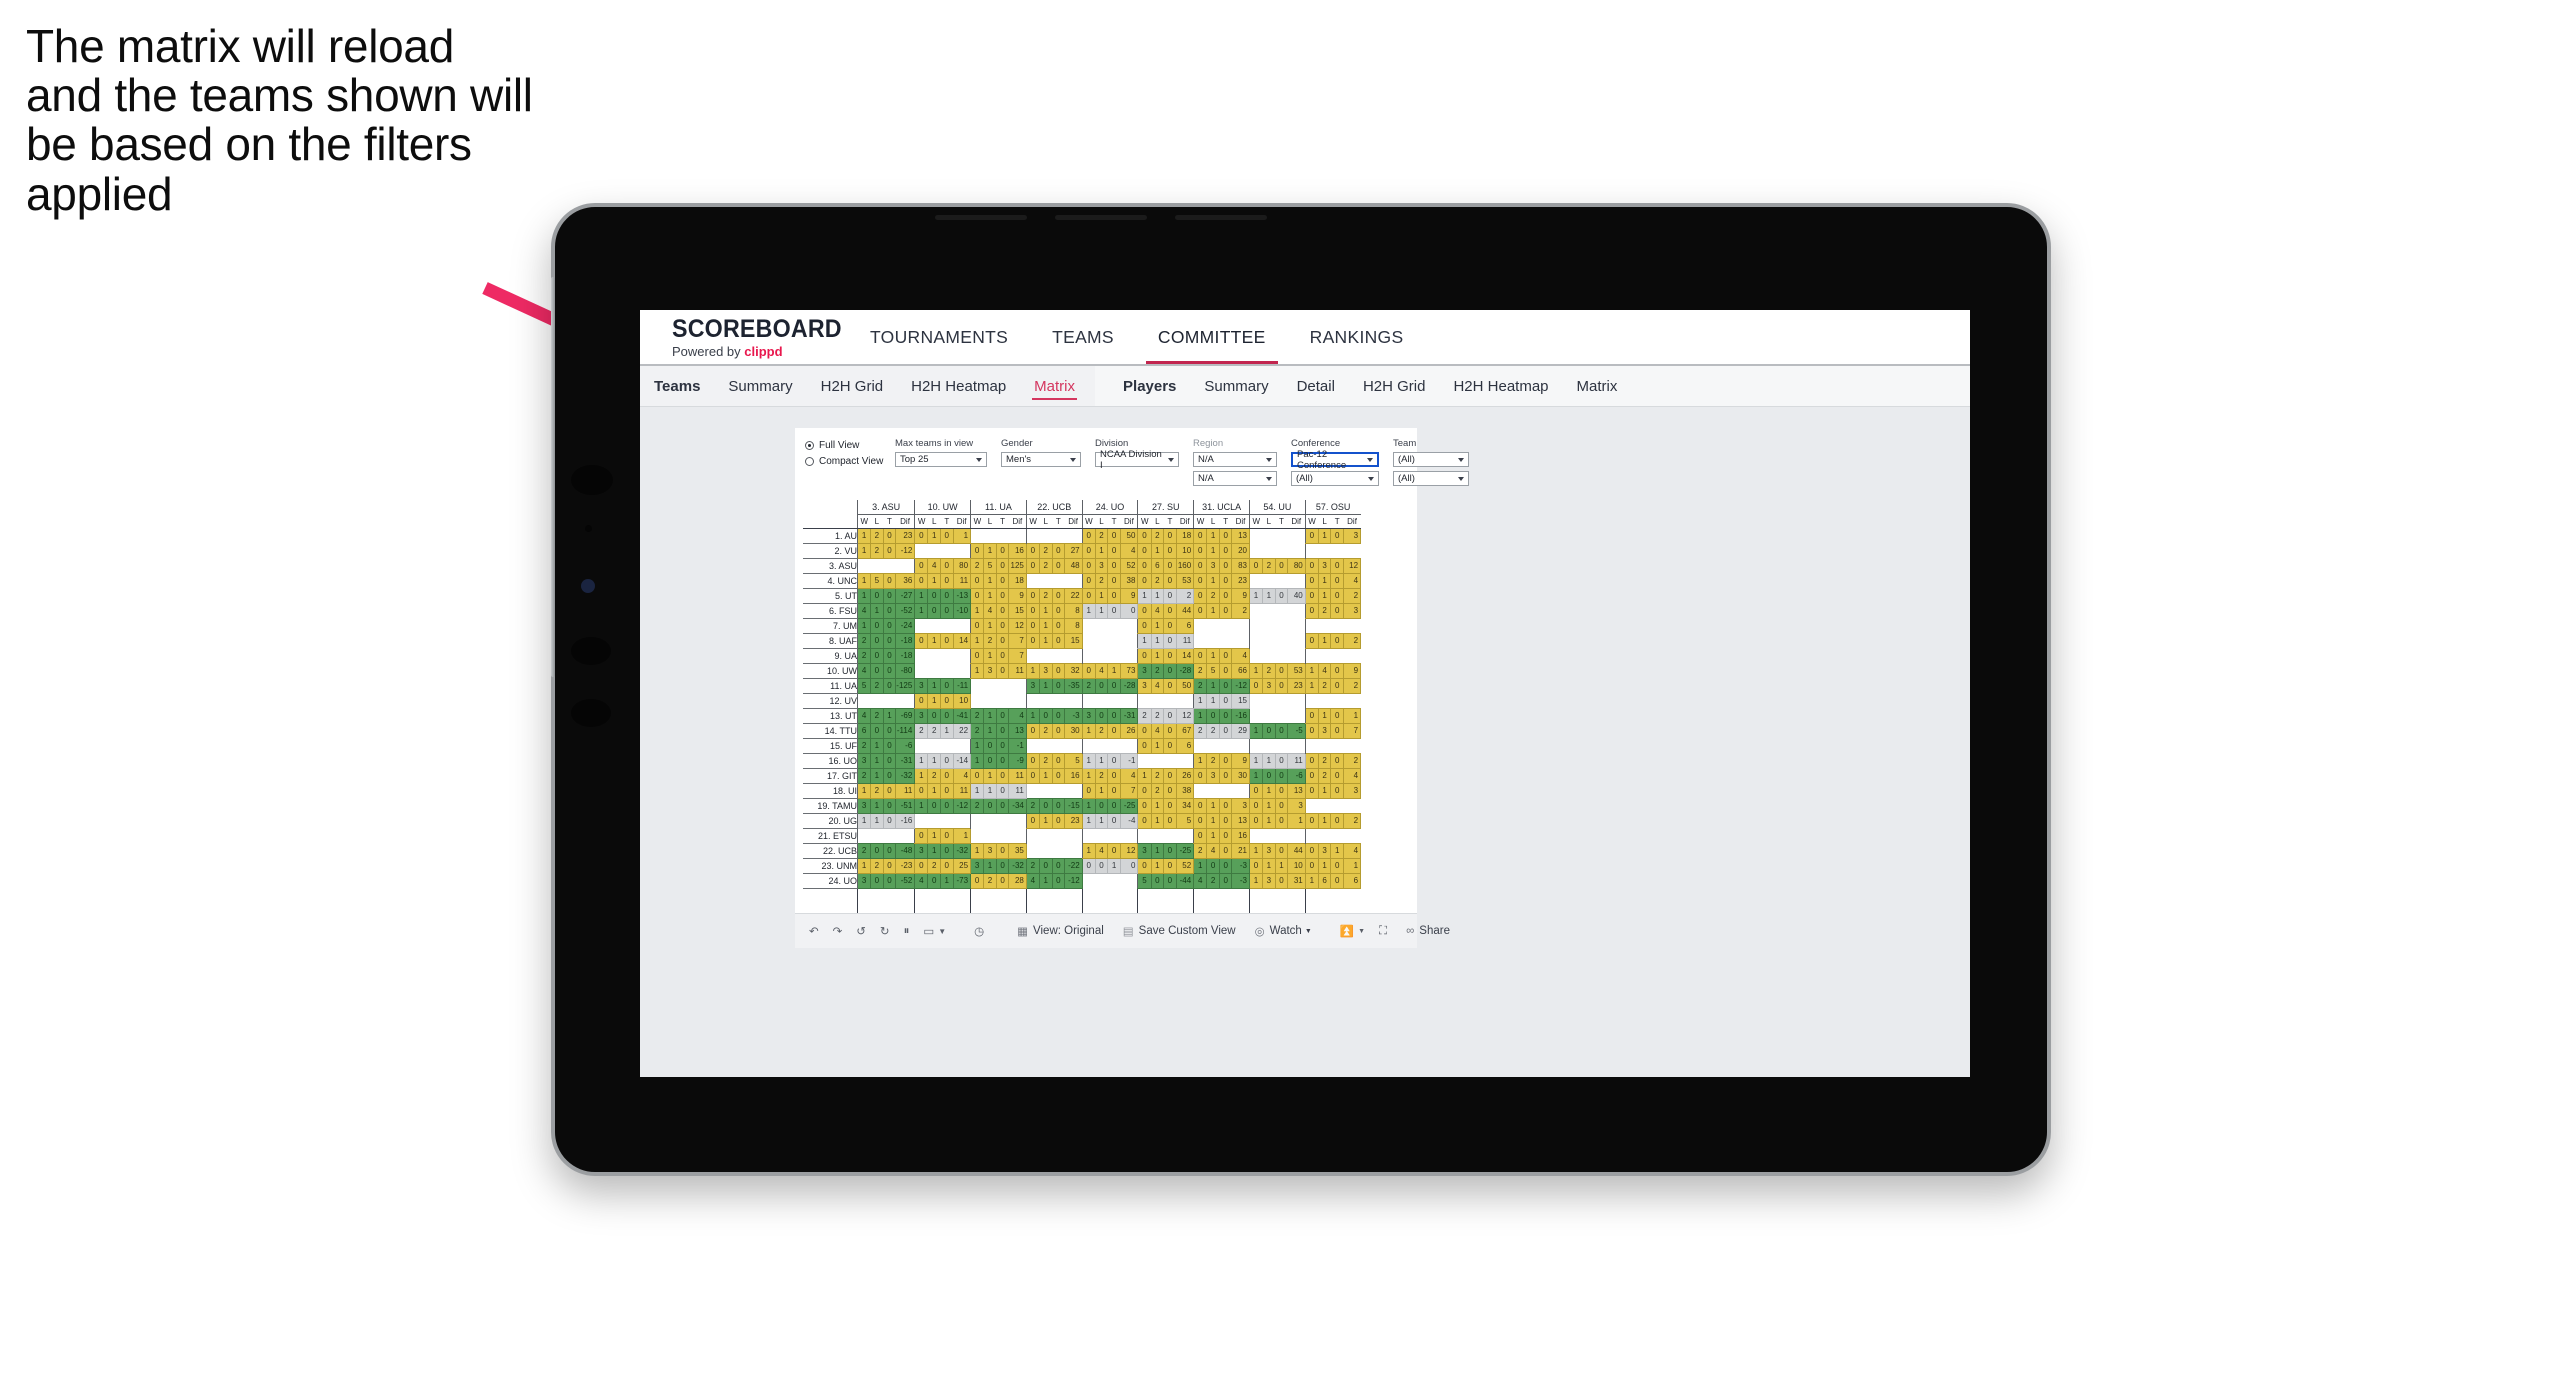 The image size is (2568, 1382). What do you see at coordinates (1383, 931) in the screenshot?
I see `fullscreen-icon: ⛶` at bounding box center [1383, 931].